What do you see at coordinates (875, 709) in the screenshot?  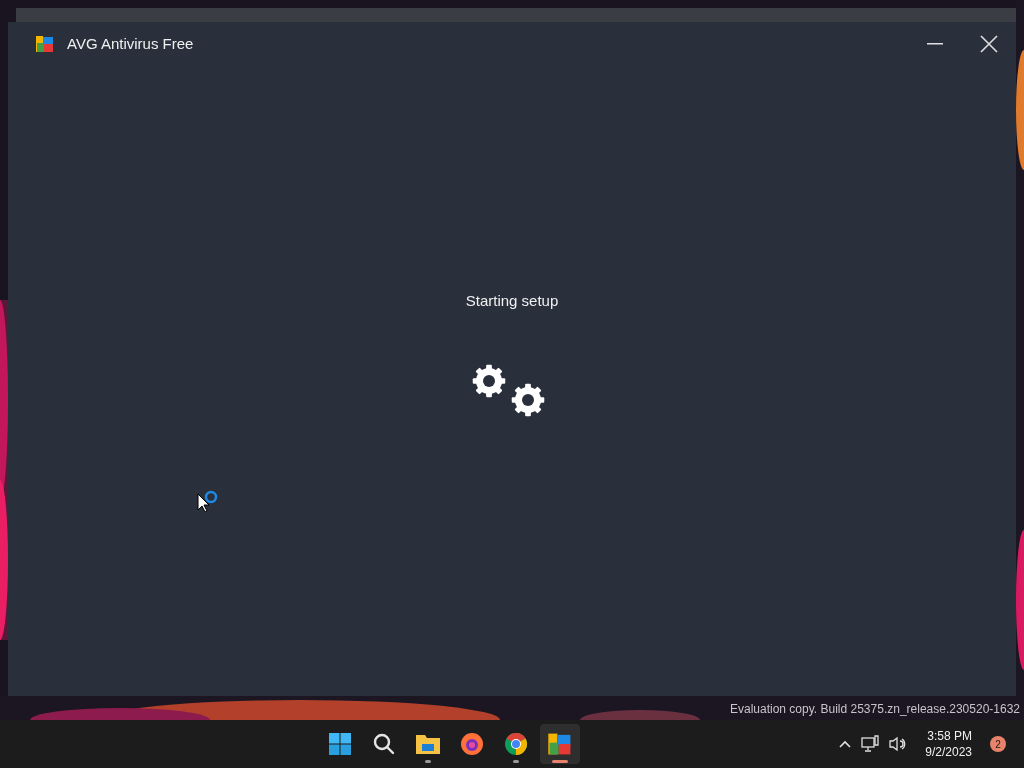 I see `watermark-text: Evaluation copy. Build 25375.zn_release.230520-1632` at bounding box center [875, 709].